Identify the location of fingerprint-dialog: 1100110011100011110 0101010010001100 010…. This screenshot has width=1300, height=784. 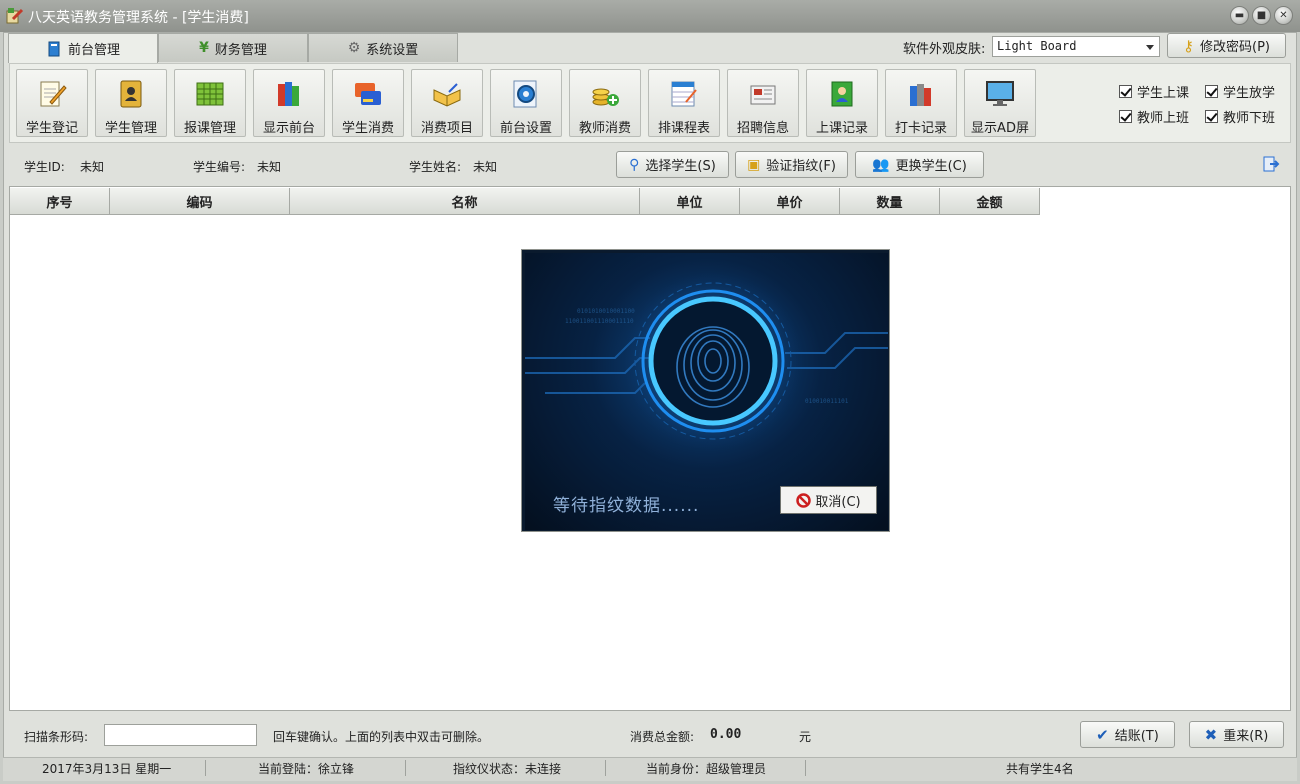
(705, 390).